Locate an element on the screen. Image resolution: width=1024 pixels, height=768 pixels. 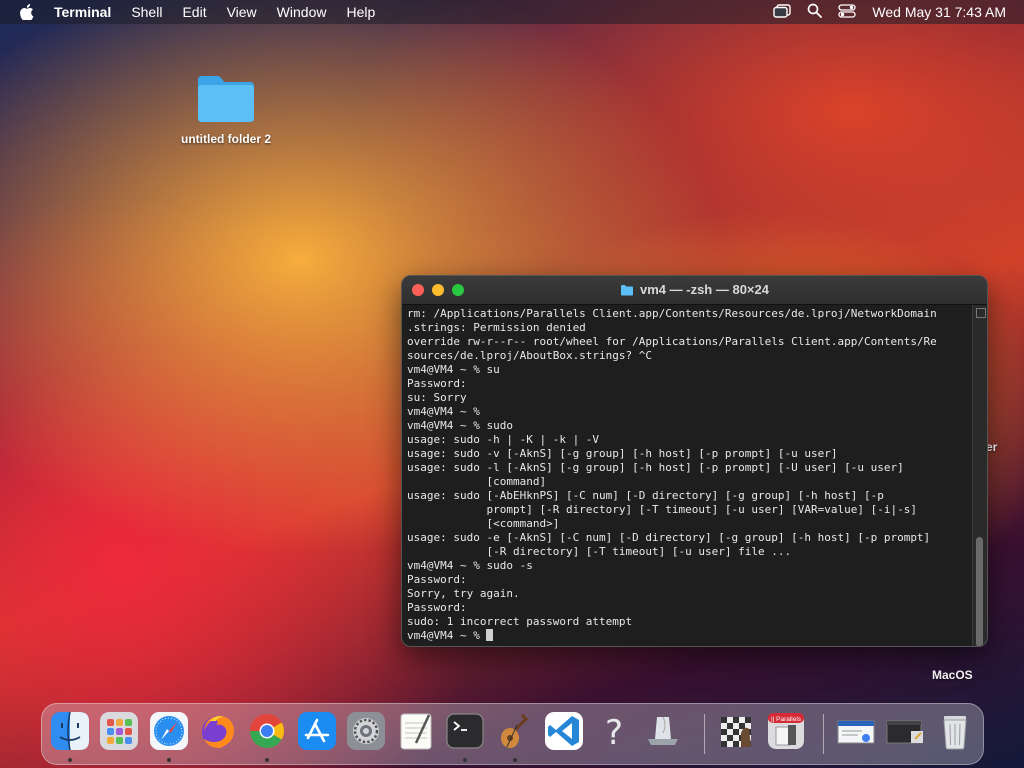
terminal-scrollbar is located at coordinates (979, 475).